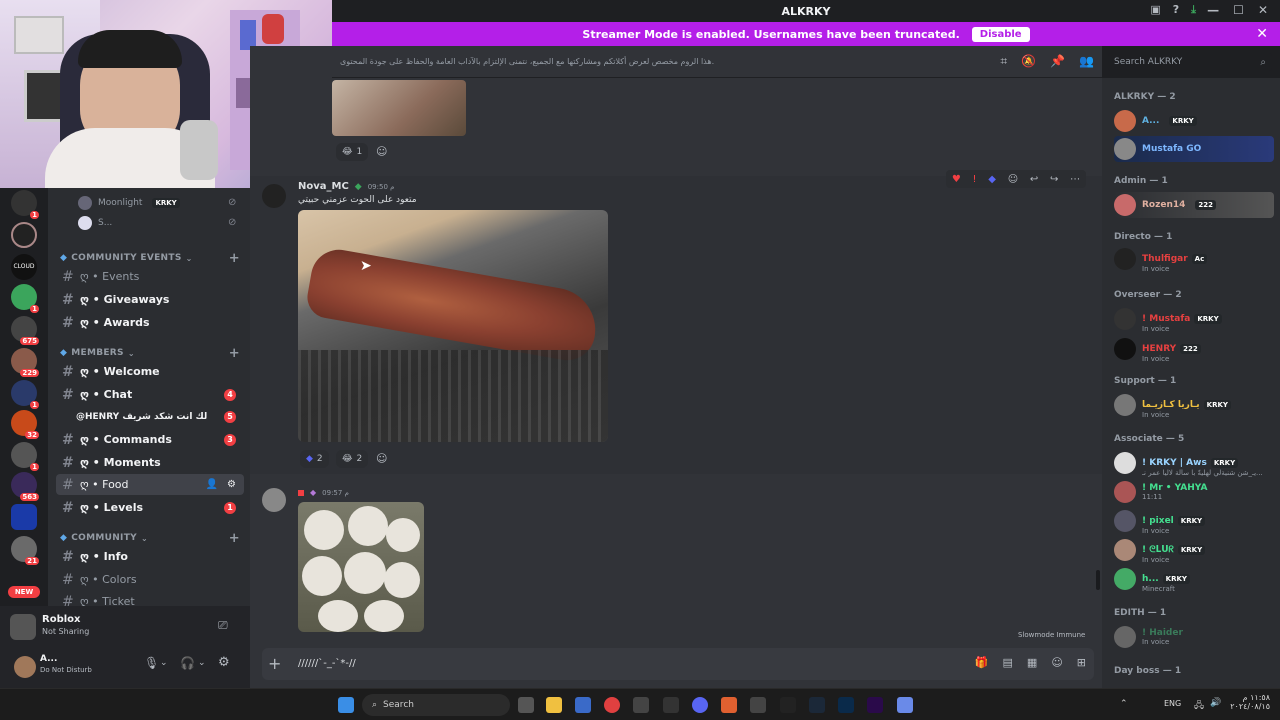 This screenshot has height=720, width=1280. What do you see at coordinates (150, 394) in the screenshot?
I see `channel-chat: # ღ • Chat 4` at bounding box center [150, 394].